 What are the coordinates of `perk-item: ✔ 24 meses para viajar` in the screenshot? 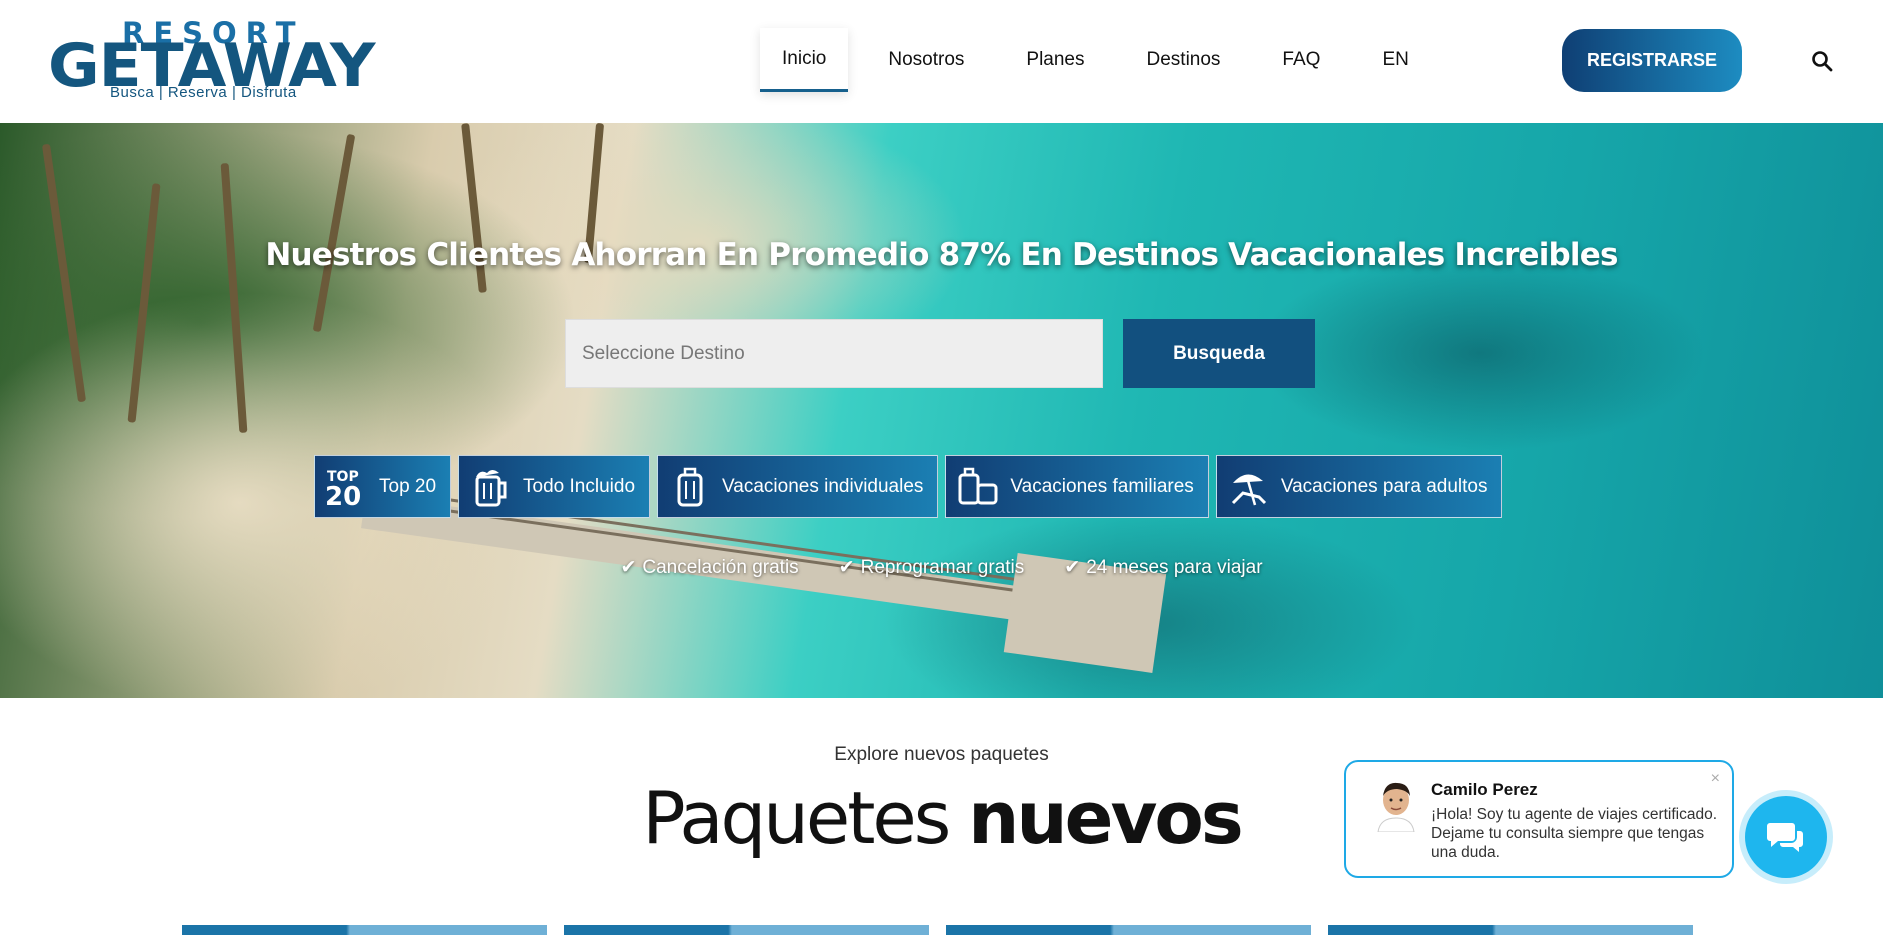 It's located at (1163, 567).